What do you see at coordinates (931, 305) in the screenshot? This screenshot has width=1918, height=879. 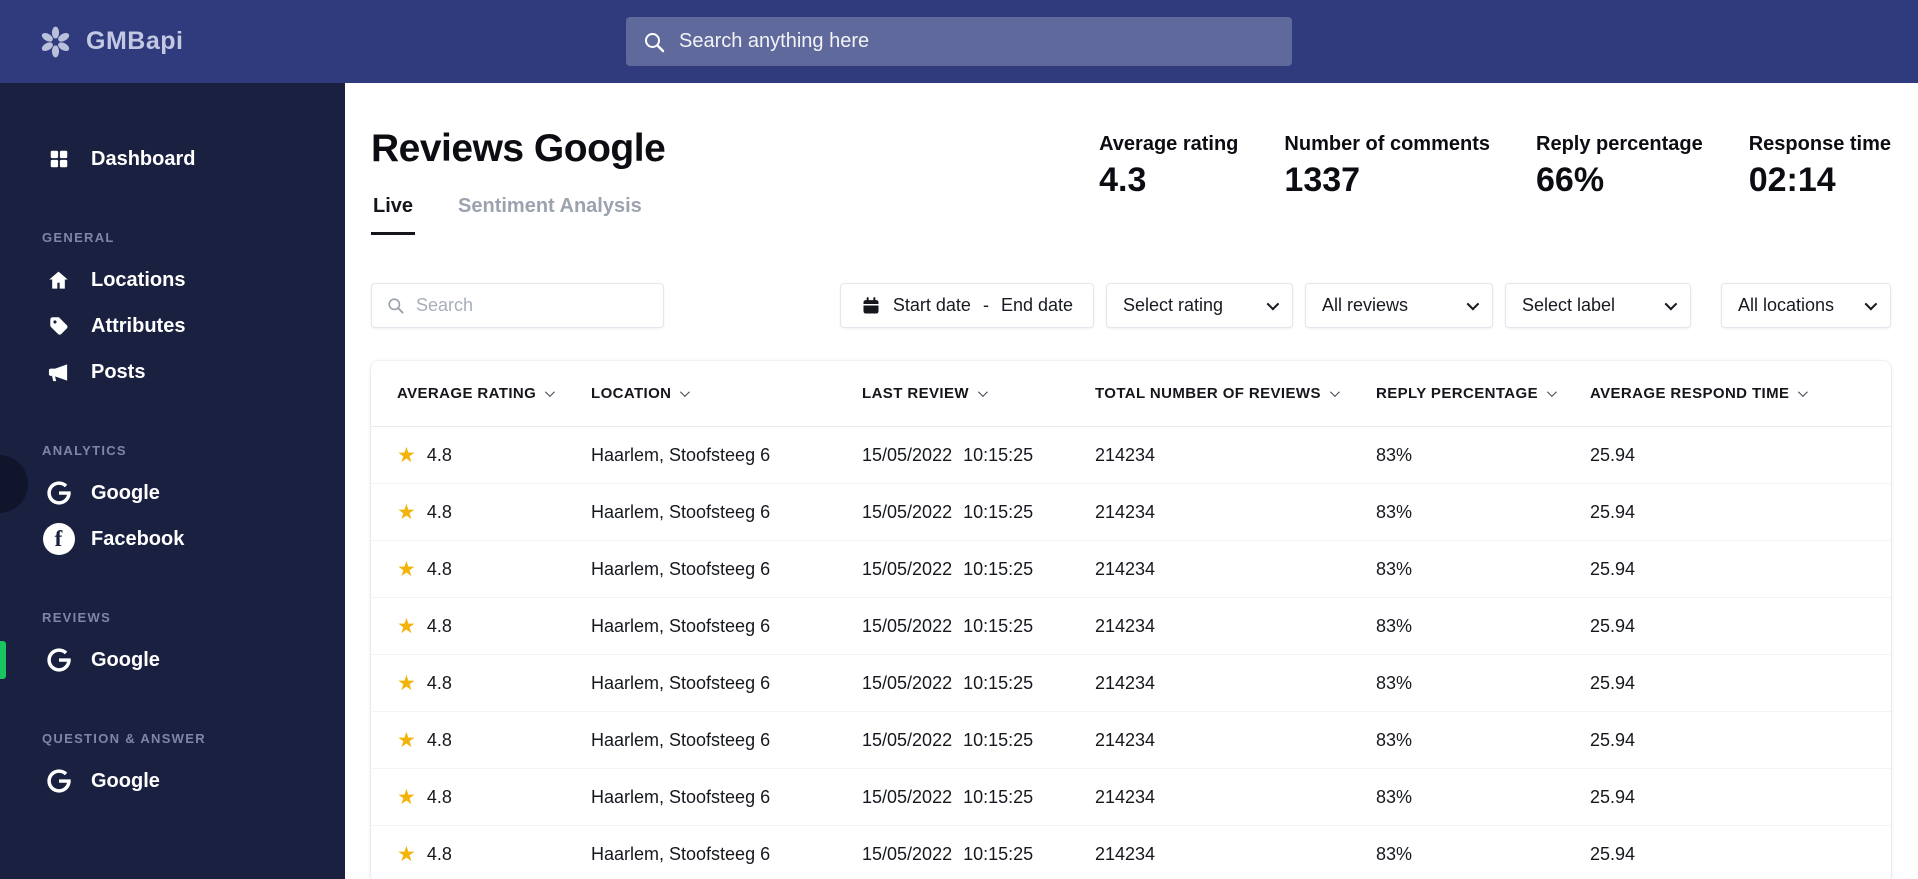 I see `date-start-label: Start date` at bounding box center [931, 305].